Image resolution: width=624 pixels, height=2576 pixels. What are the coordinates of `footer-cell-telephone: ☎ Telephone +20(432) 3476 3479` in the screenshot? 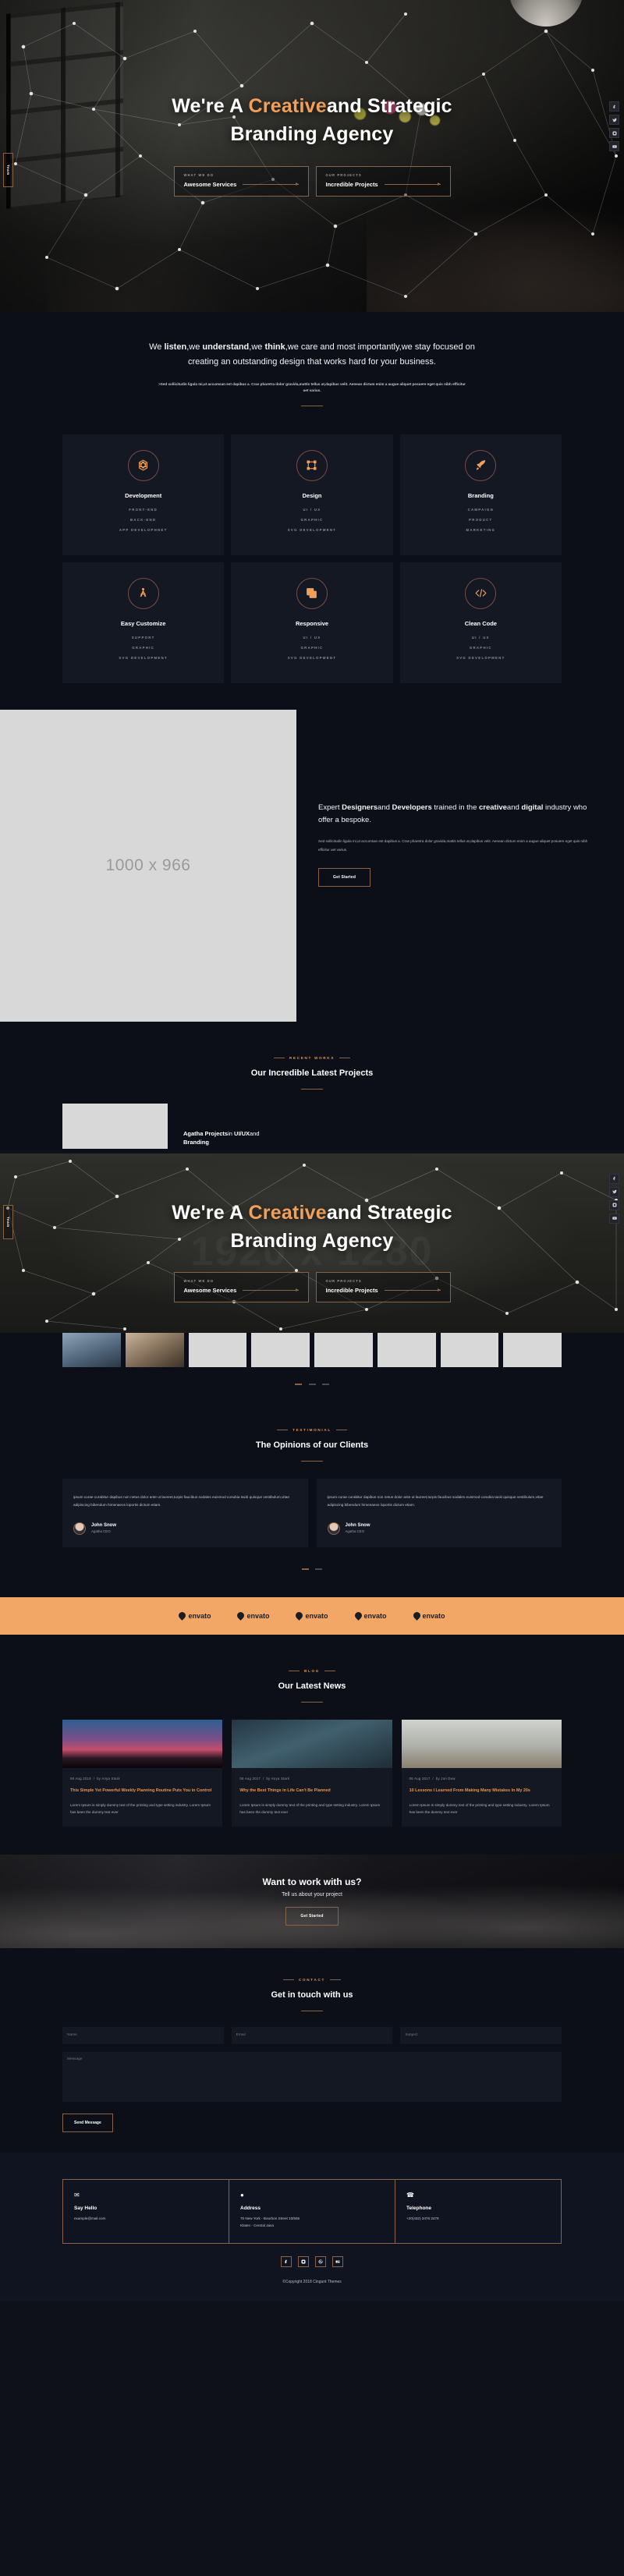 It's located at (478, 2211).